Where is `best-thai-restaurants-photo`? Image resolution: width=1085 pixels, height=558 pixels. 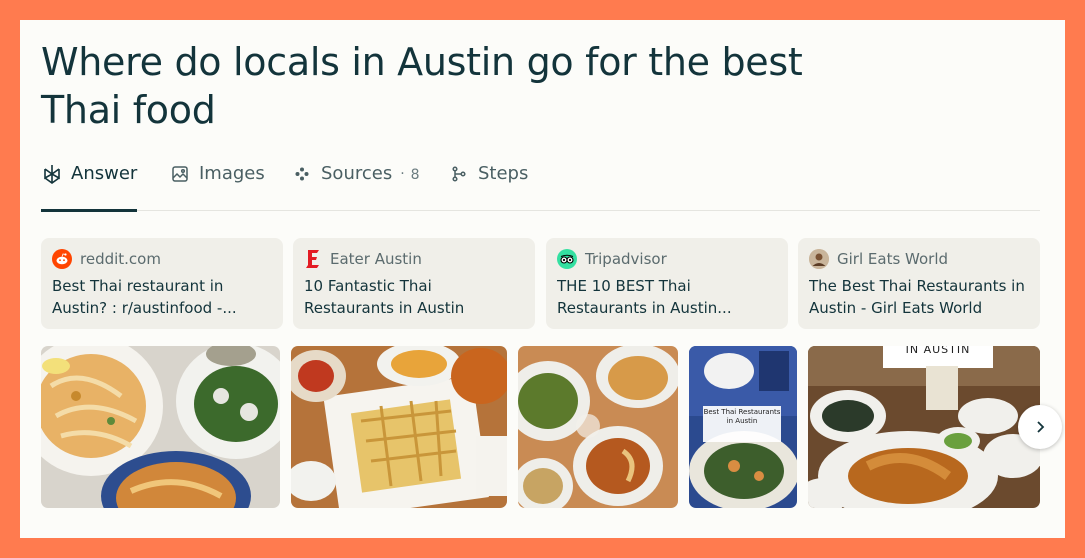
best-thai-restaurants-photo is located at coordinates (743, 427).